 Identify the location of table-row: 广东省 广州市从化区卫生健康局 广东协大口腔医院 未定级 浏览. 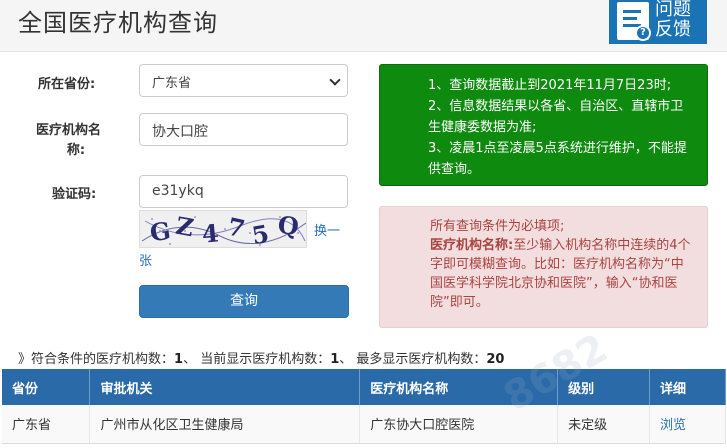
(364, 424).